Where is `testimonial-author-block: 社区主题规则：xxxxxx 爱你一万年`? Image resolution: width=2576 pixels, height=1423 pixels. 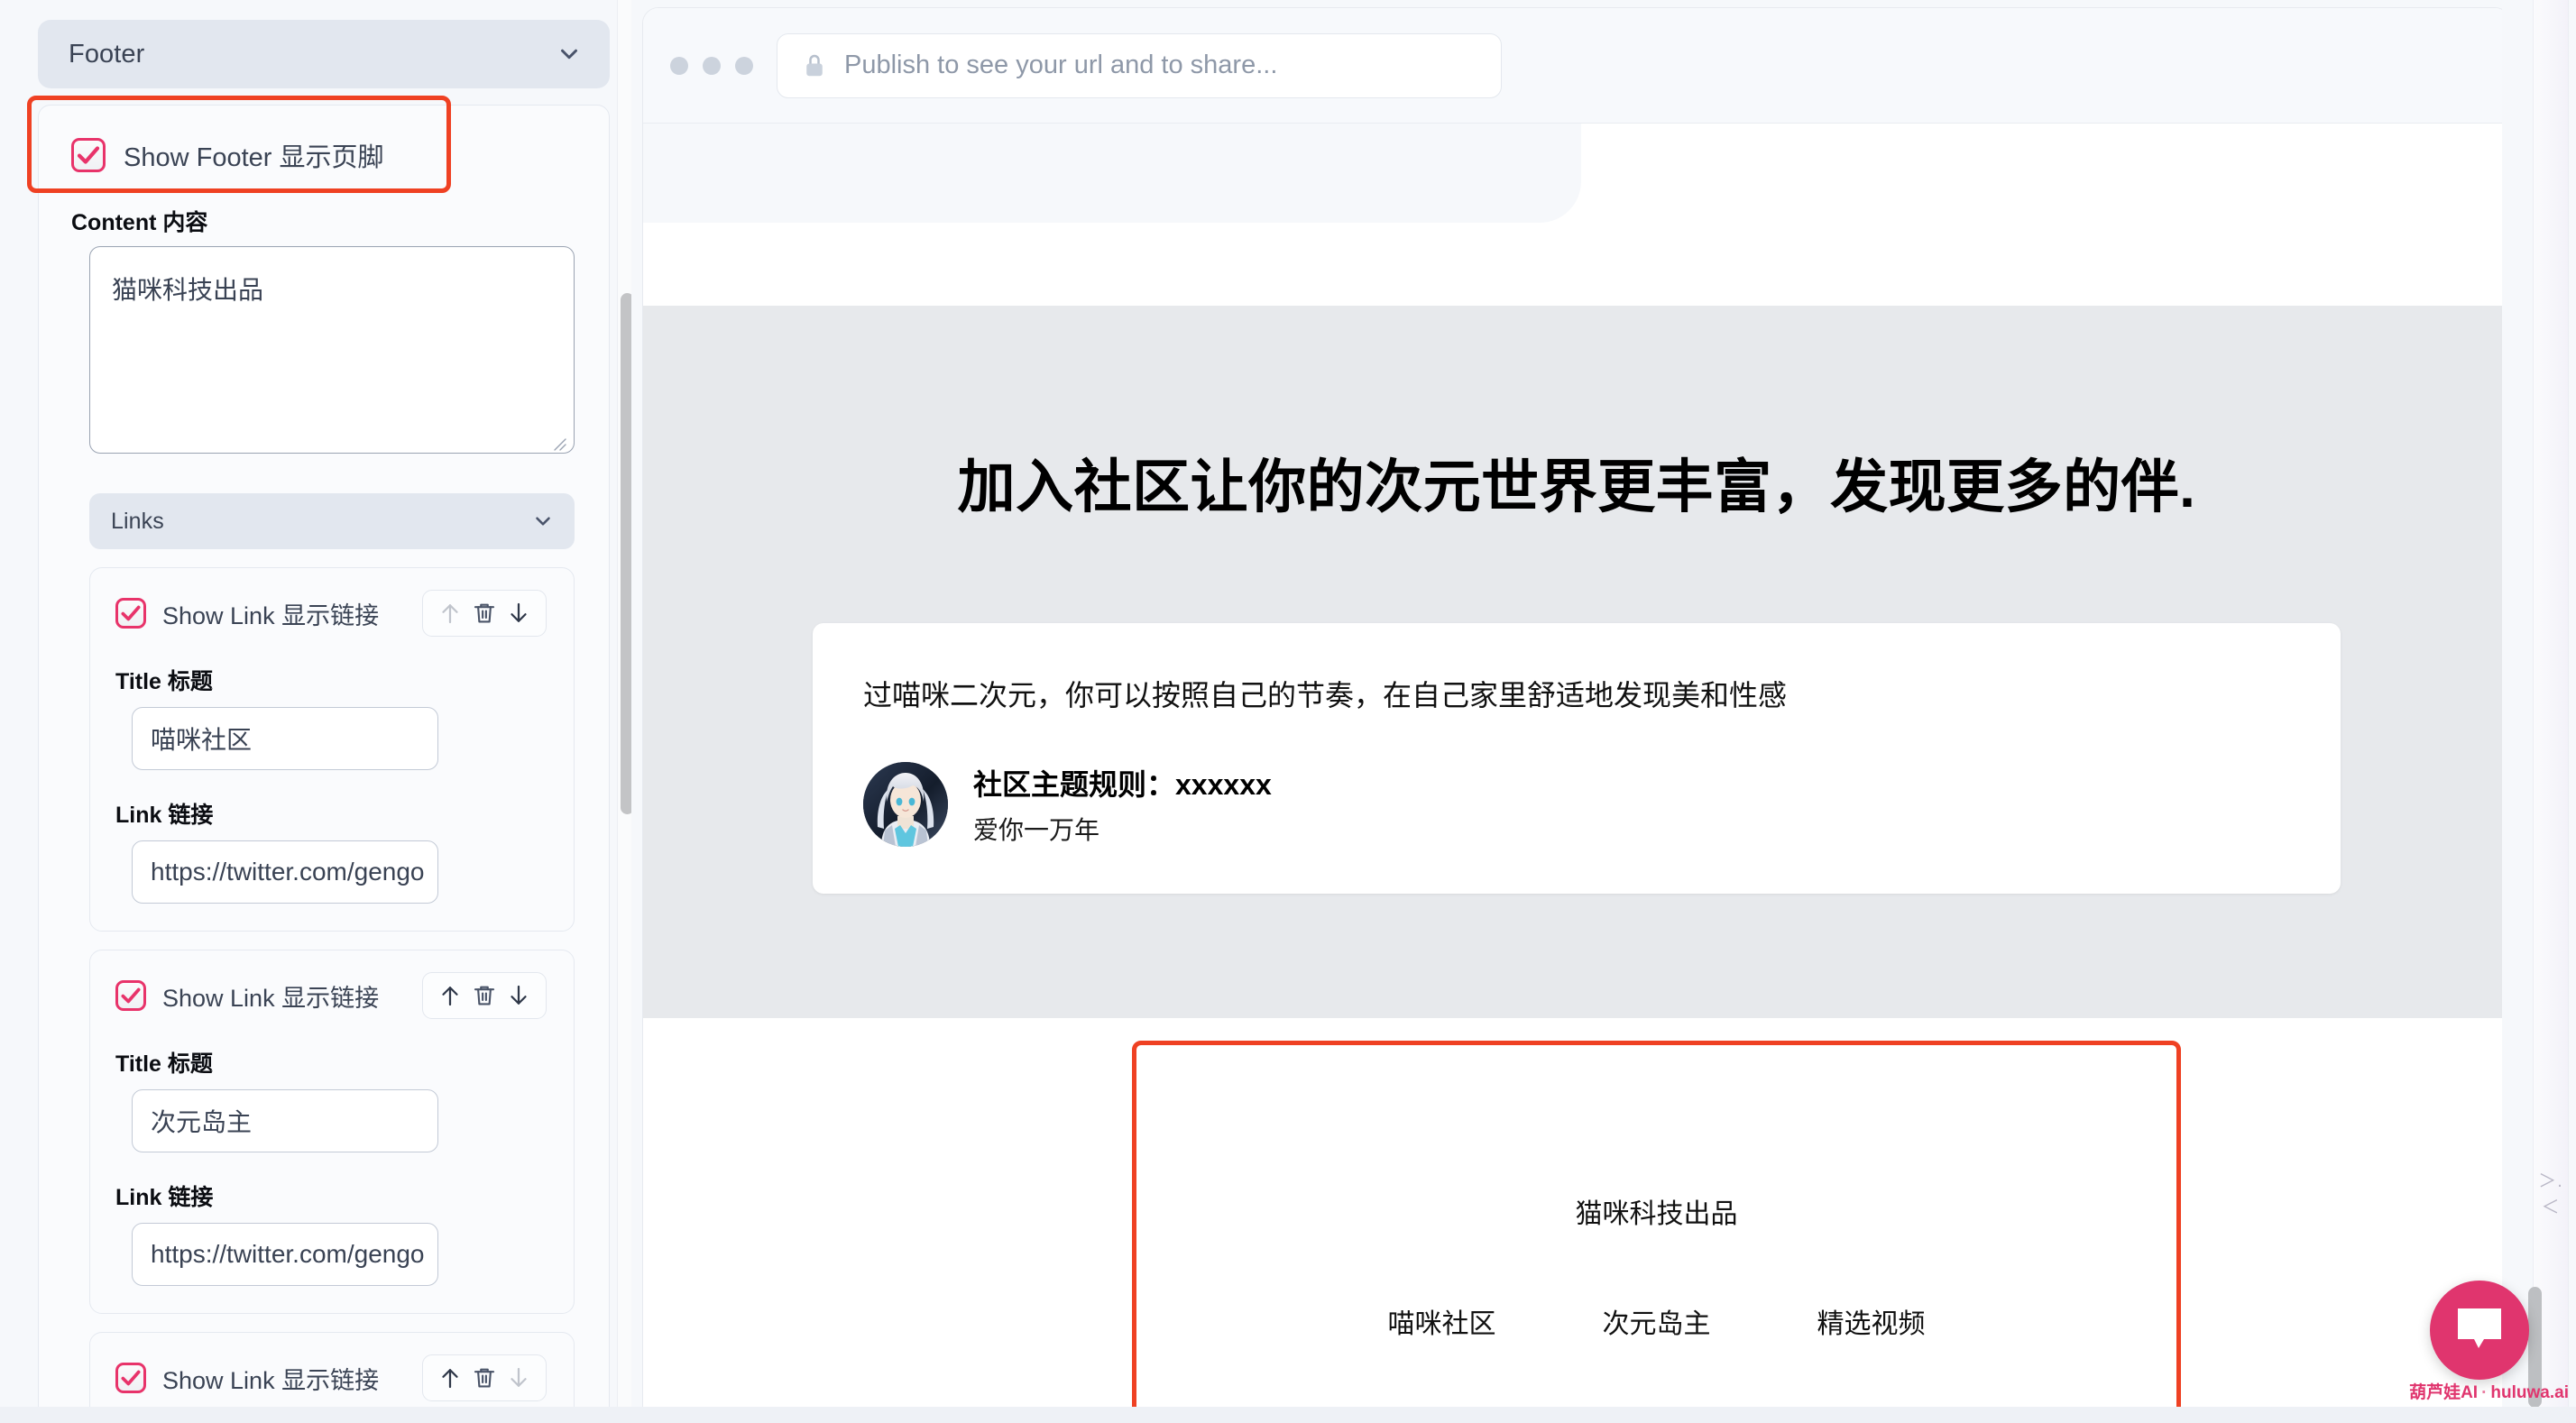 testimonial-author-block: 社区主题规则：xxxxxx 爱你一万年 is located at coordinates (1122, 804).